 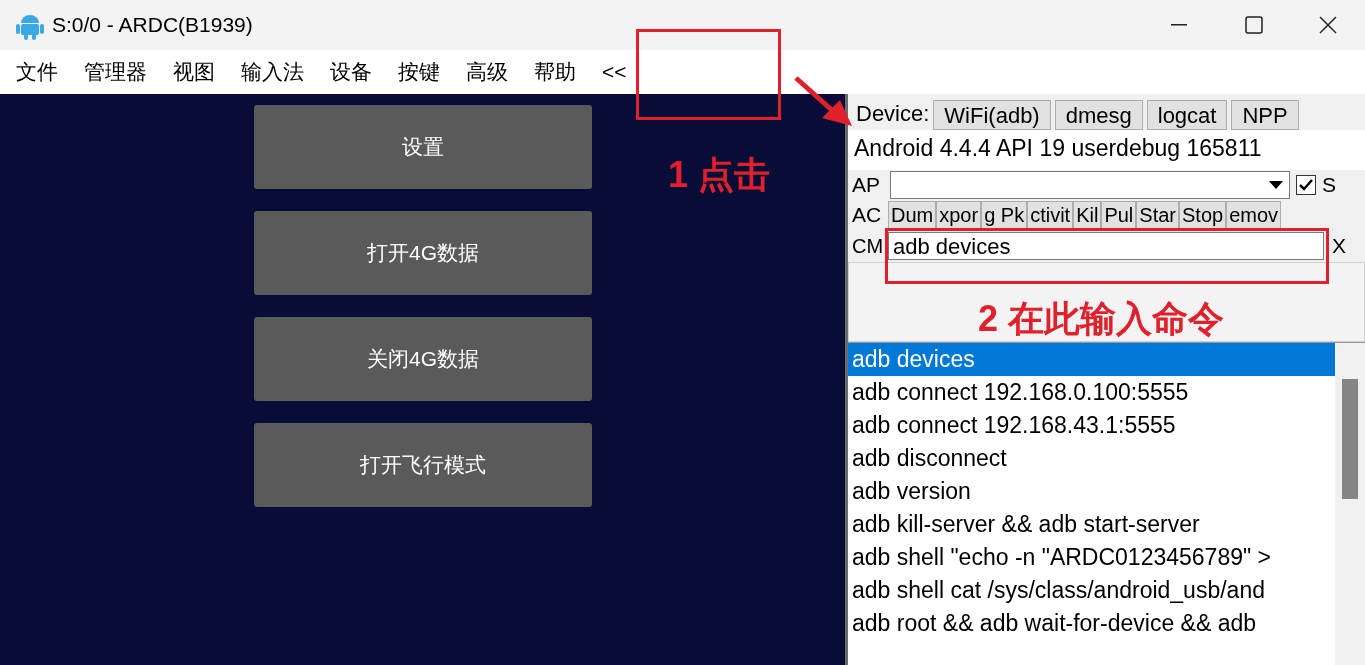 What do you see at coordinates (423, 147) in the screenshot?
I see `screen-button: 设置` at bounding box center [423, 147].